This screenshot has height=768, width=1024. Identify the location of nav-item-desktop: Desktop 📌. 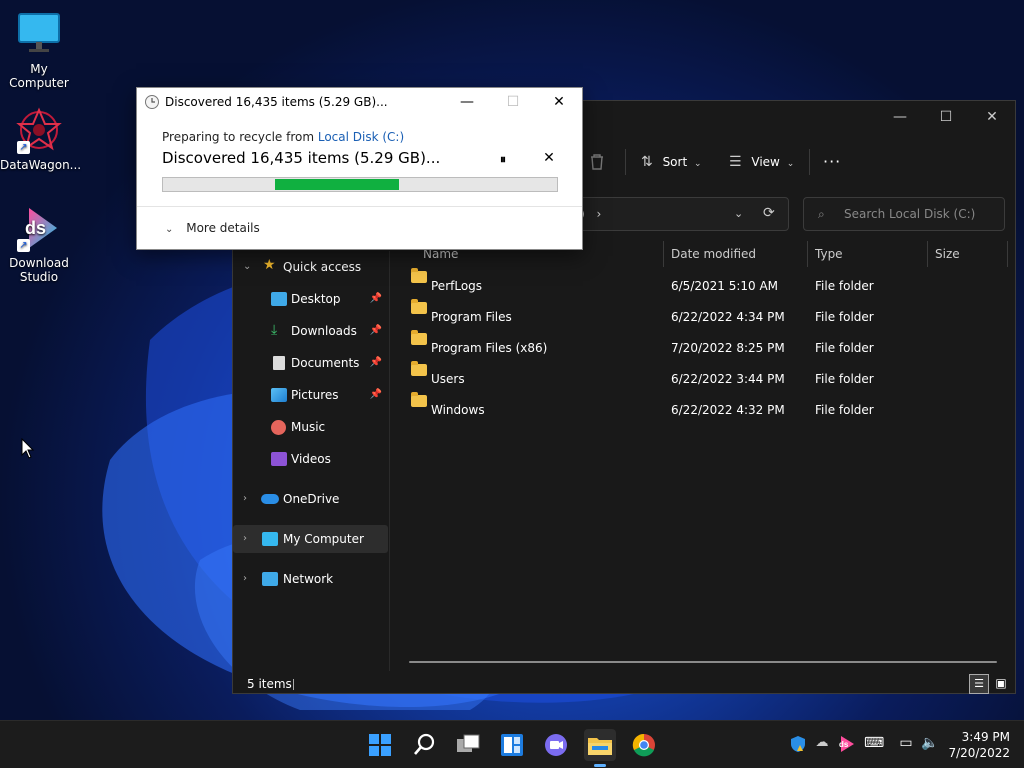
(310, 299).